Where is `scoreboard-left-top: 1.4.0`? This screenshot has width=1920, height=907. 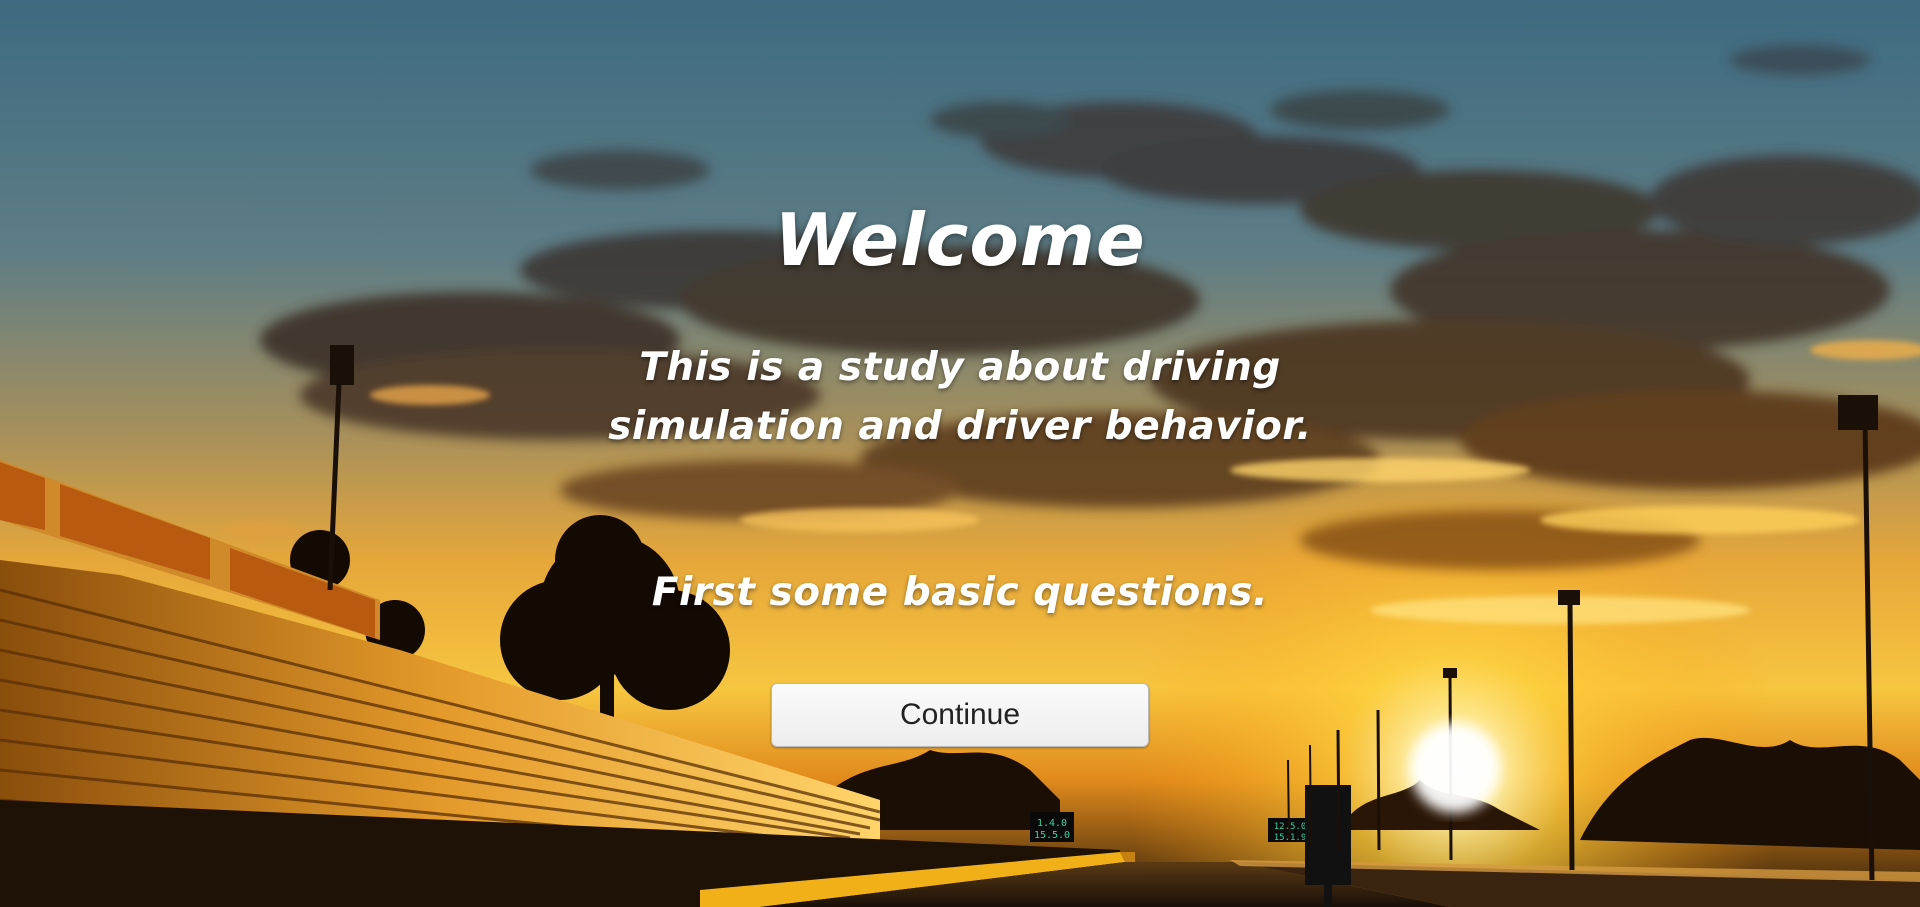 scoreboard-left-top: 1.4.0 is located at coordinates (1052, 823).